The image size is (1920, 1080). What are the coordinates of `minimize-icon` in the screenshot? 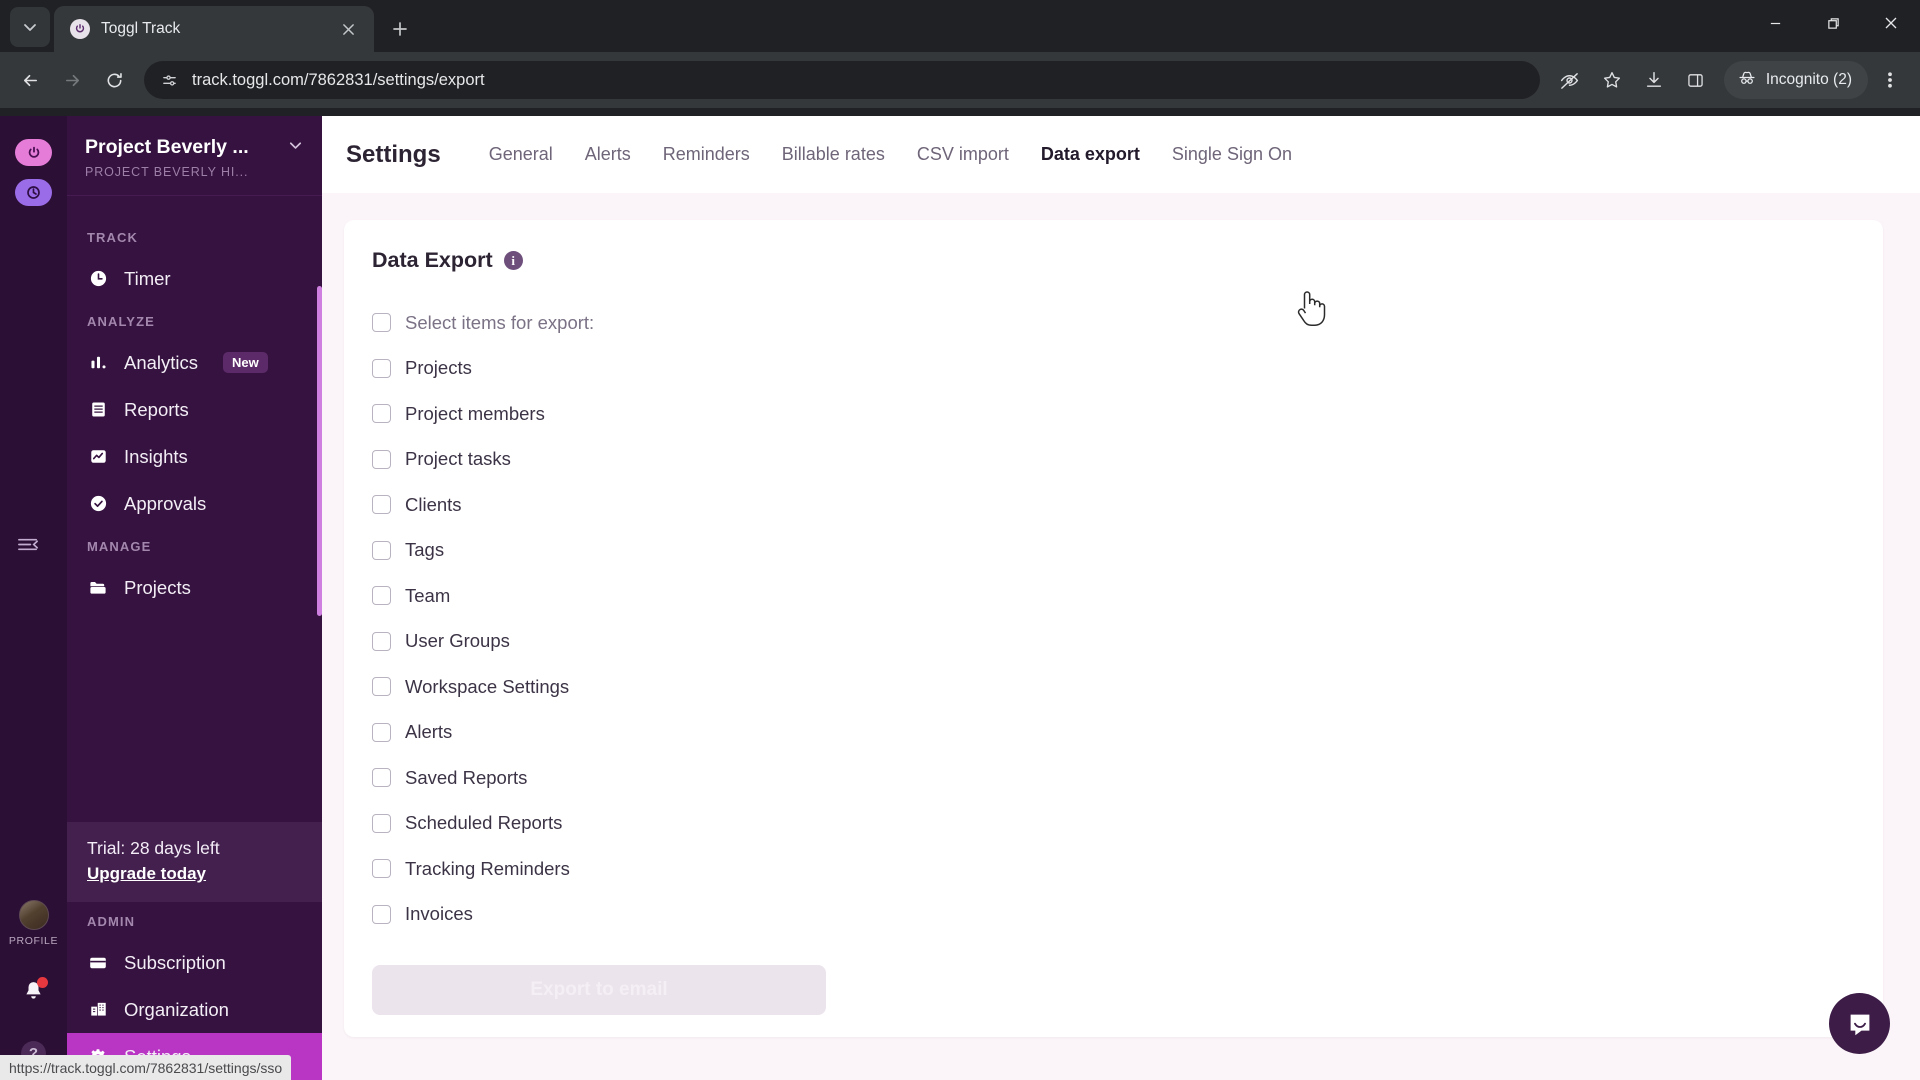 It's located at (1775, 23).